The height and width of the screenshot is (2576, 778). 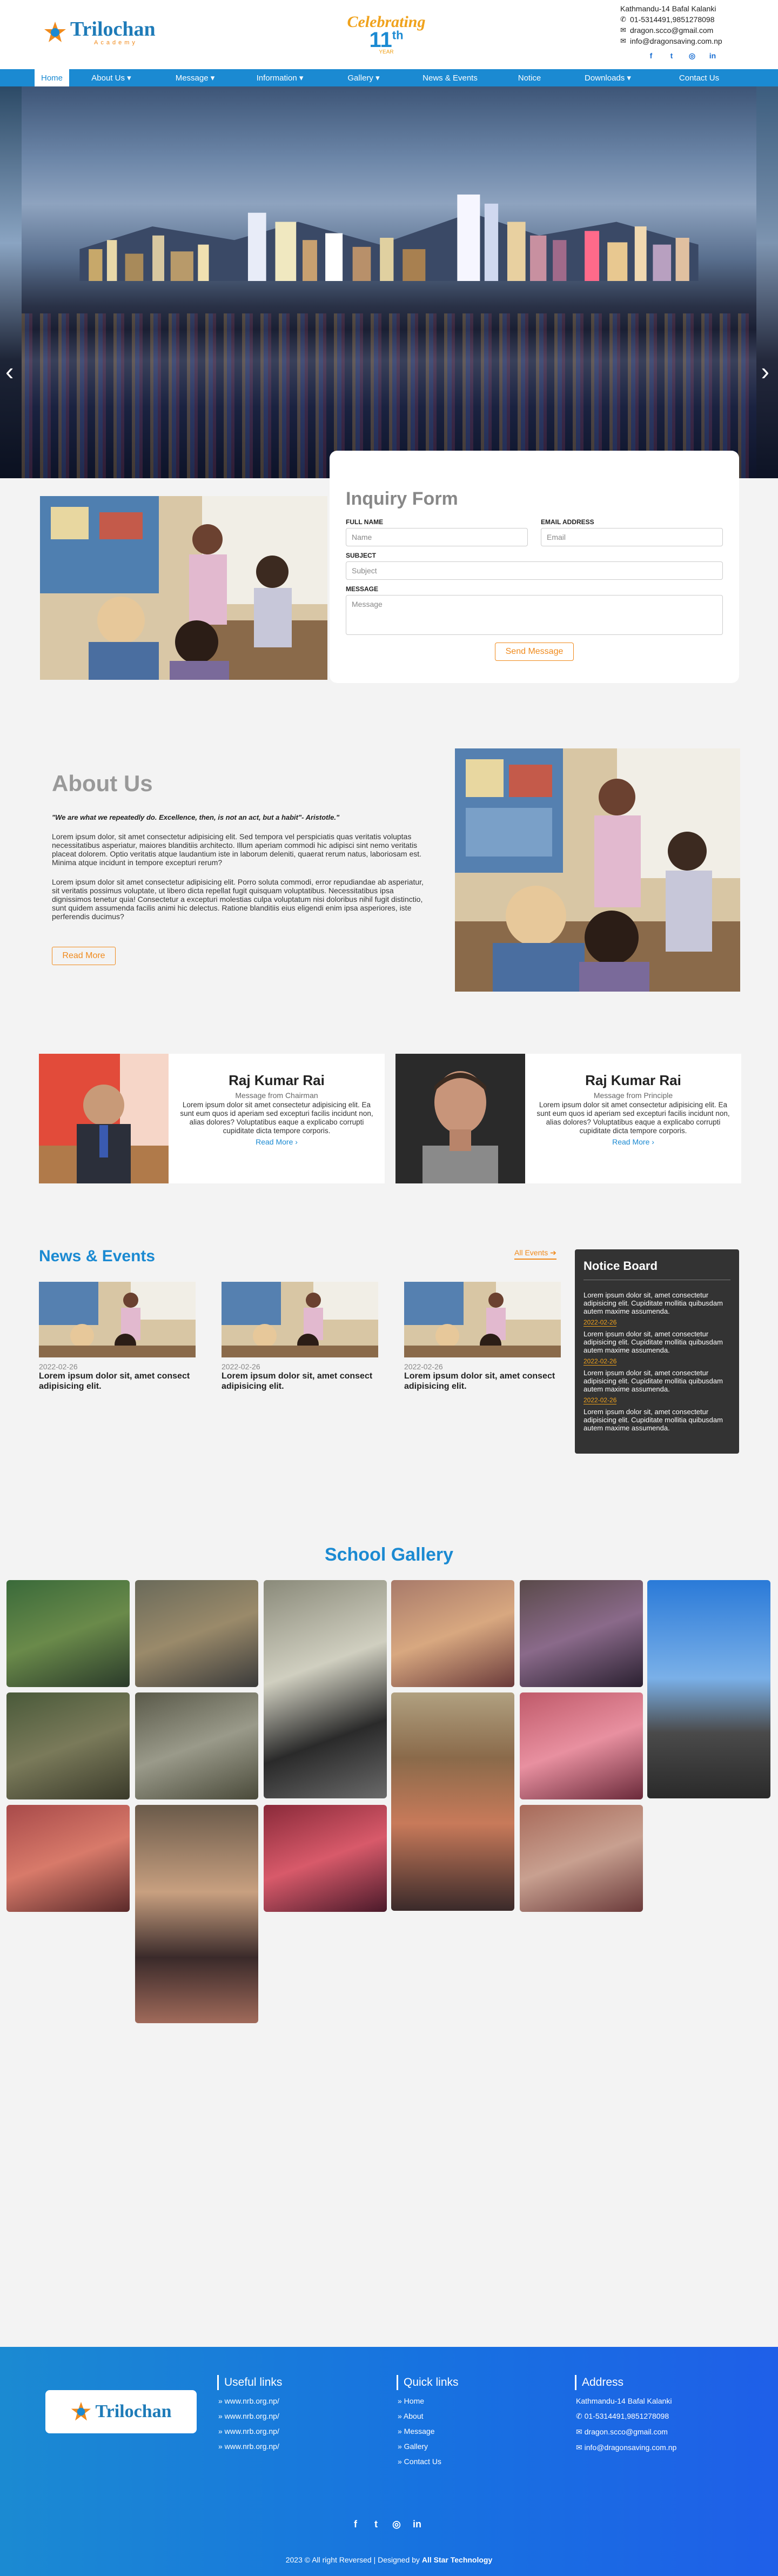 What do you see at coordinates (276, 1142) in the screenshot?
I see `chairman-read-more-link: Read More ›` at bounding box center [276, 1142].